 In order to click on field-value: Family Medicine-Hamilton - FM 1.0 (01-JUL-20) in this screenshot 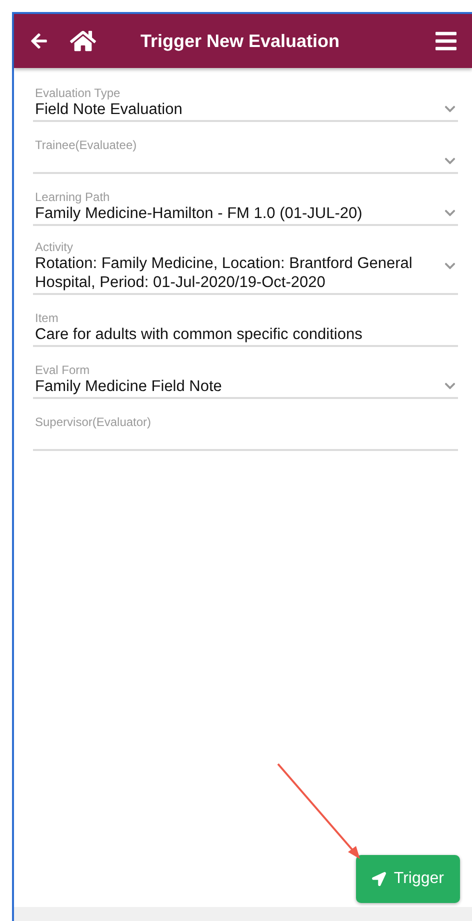, I will do `click(199, 213)`.